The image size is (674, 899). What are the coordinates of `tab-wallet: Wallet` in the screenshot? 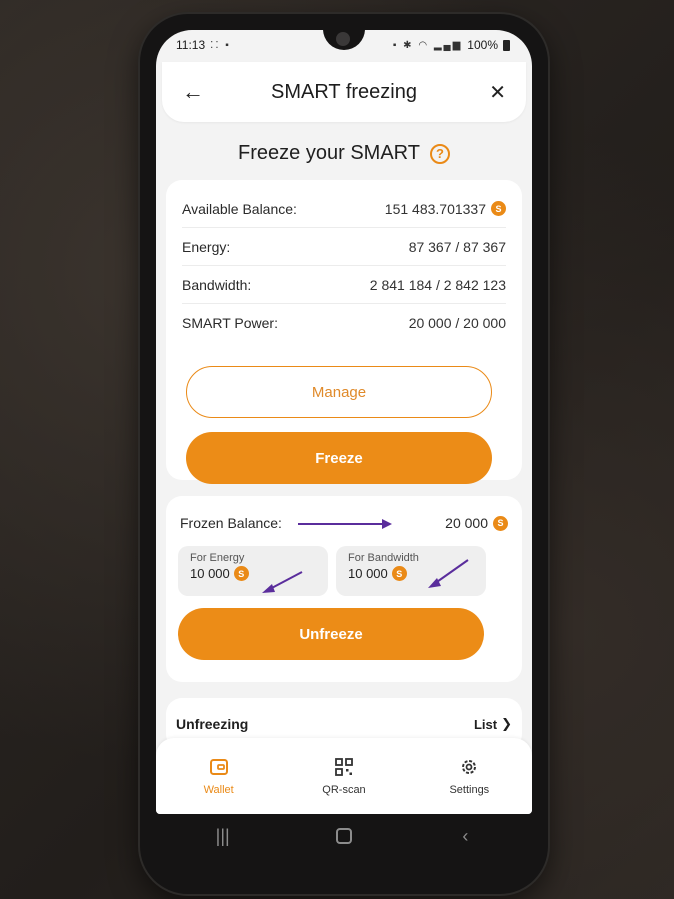 It's located at (219, 776).